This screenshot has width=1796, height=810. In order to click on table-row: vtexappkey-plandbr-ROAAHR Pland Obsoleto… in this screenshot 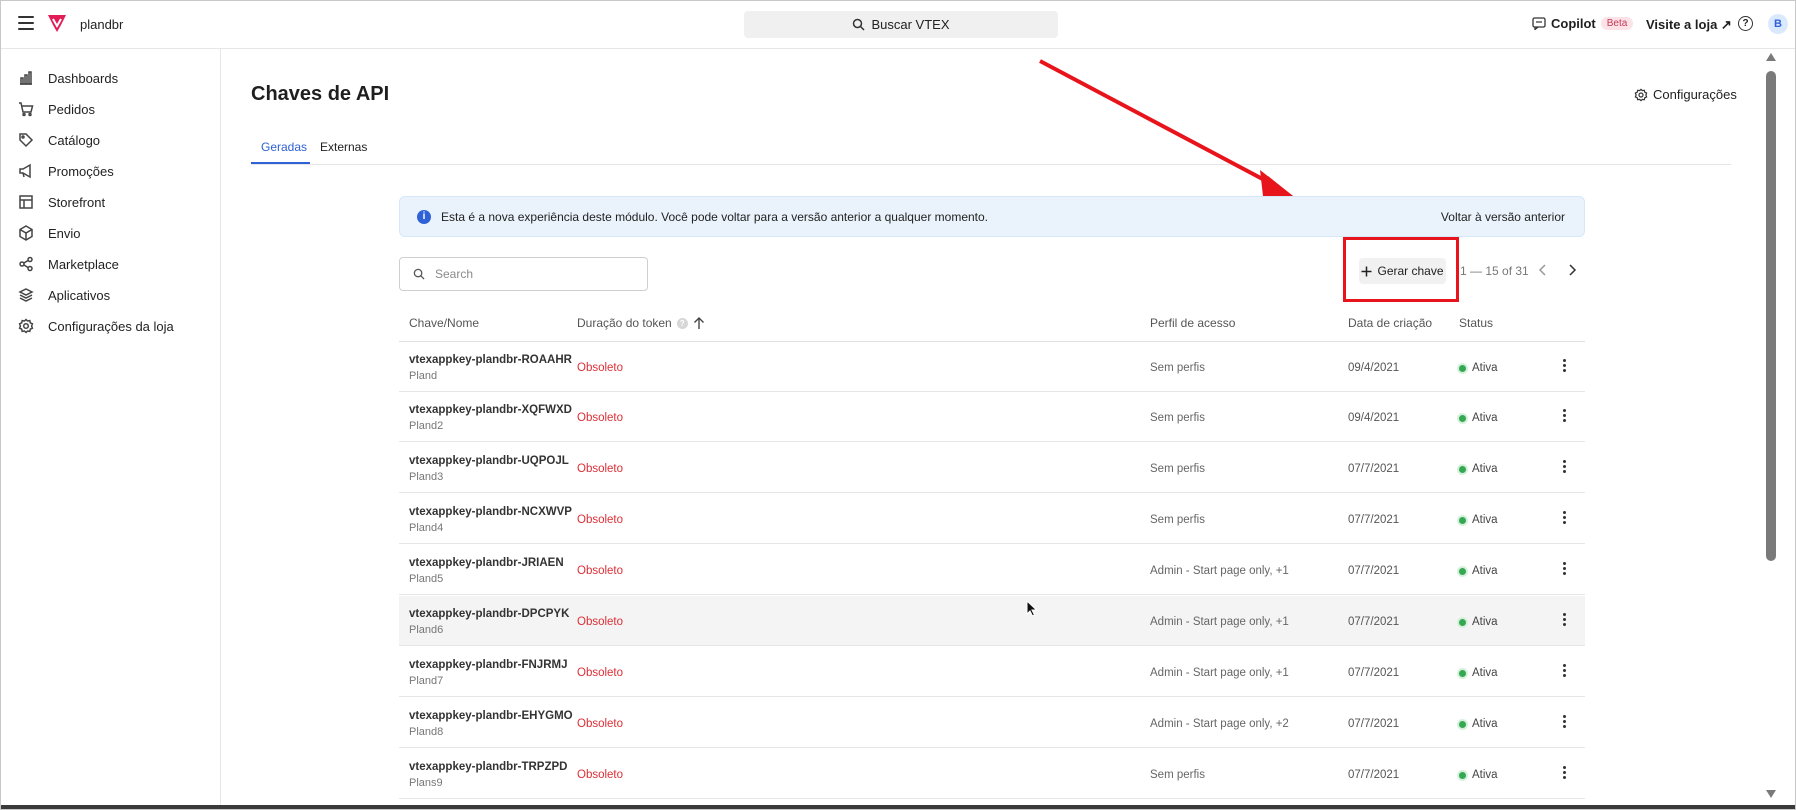, I will do `click(992, 367)`.